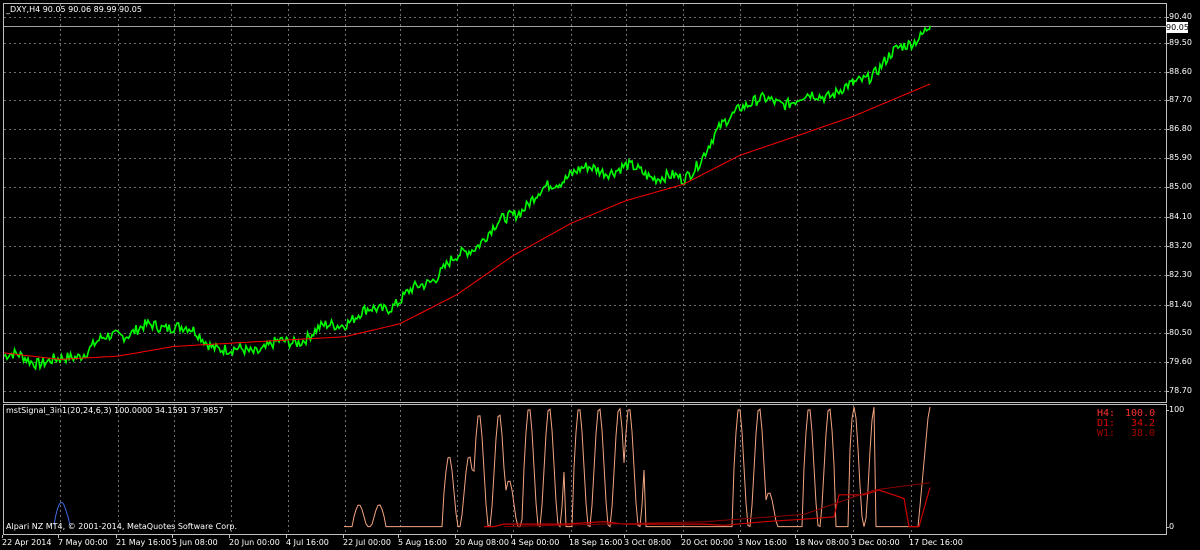 The image size is (1200, 550). I want to click on time-axis-label: 22 Apr 2014, so click(27, 541).